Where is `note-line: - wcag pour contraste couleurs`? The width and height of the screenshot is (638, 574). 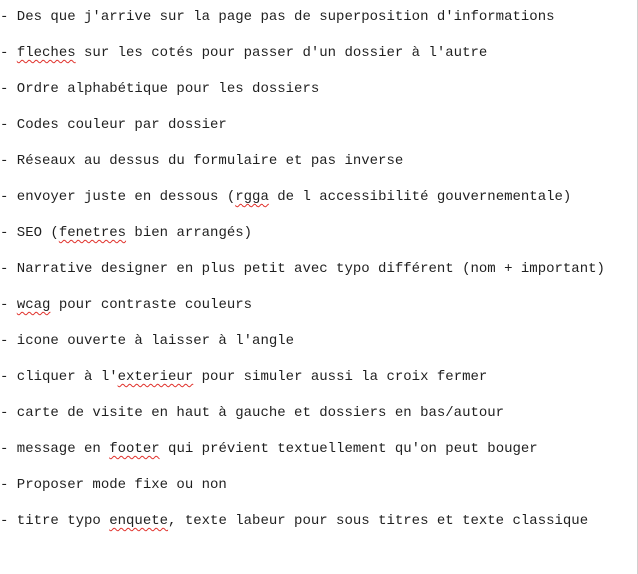
note-line: - wcag pour contraste couleurs is located at coordinates (319, 312).